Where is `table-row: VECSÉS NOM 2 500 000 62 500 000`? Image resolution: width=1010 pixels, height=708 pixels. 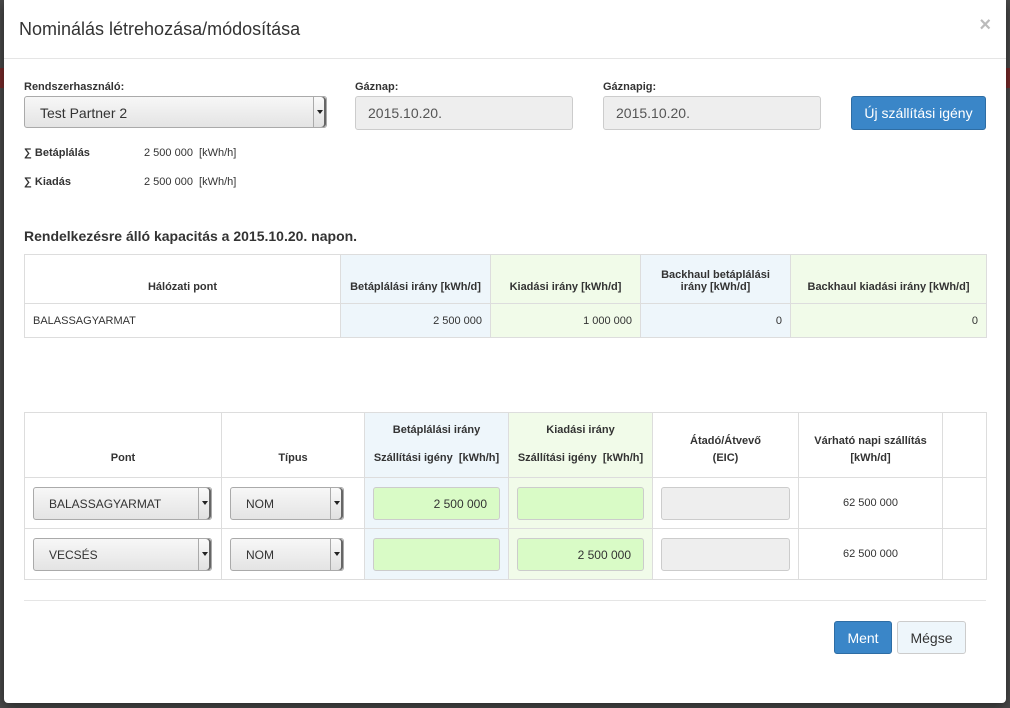 table-row: VECSÉS NOM 2 500 000 62 500 000 is located at coordinates (505, 554).